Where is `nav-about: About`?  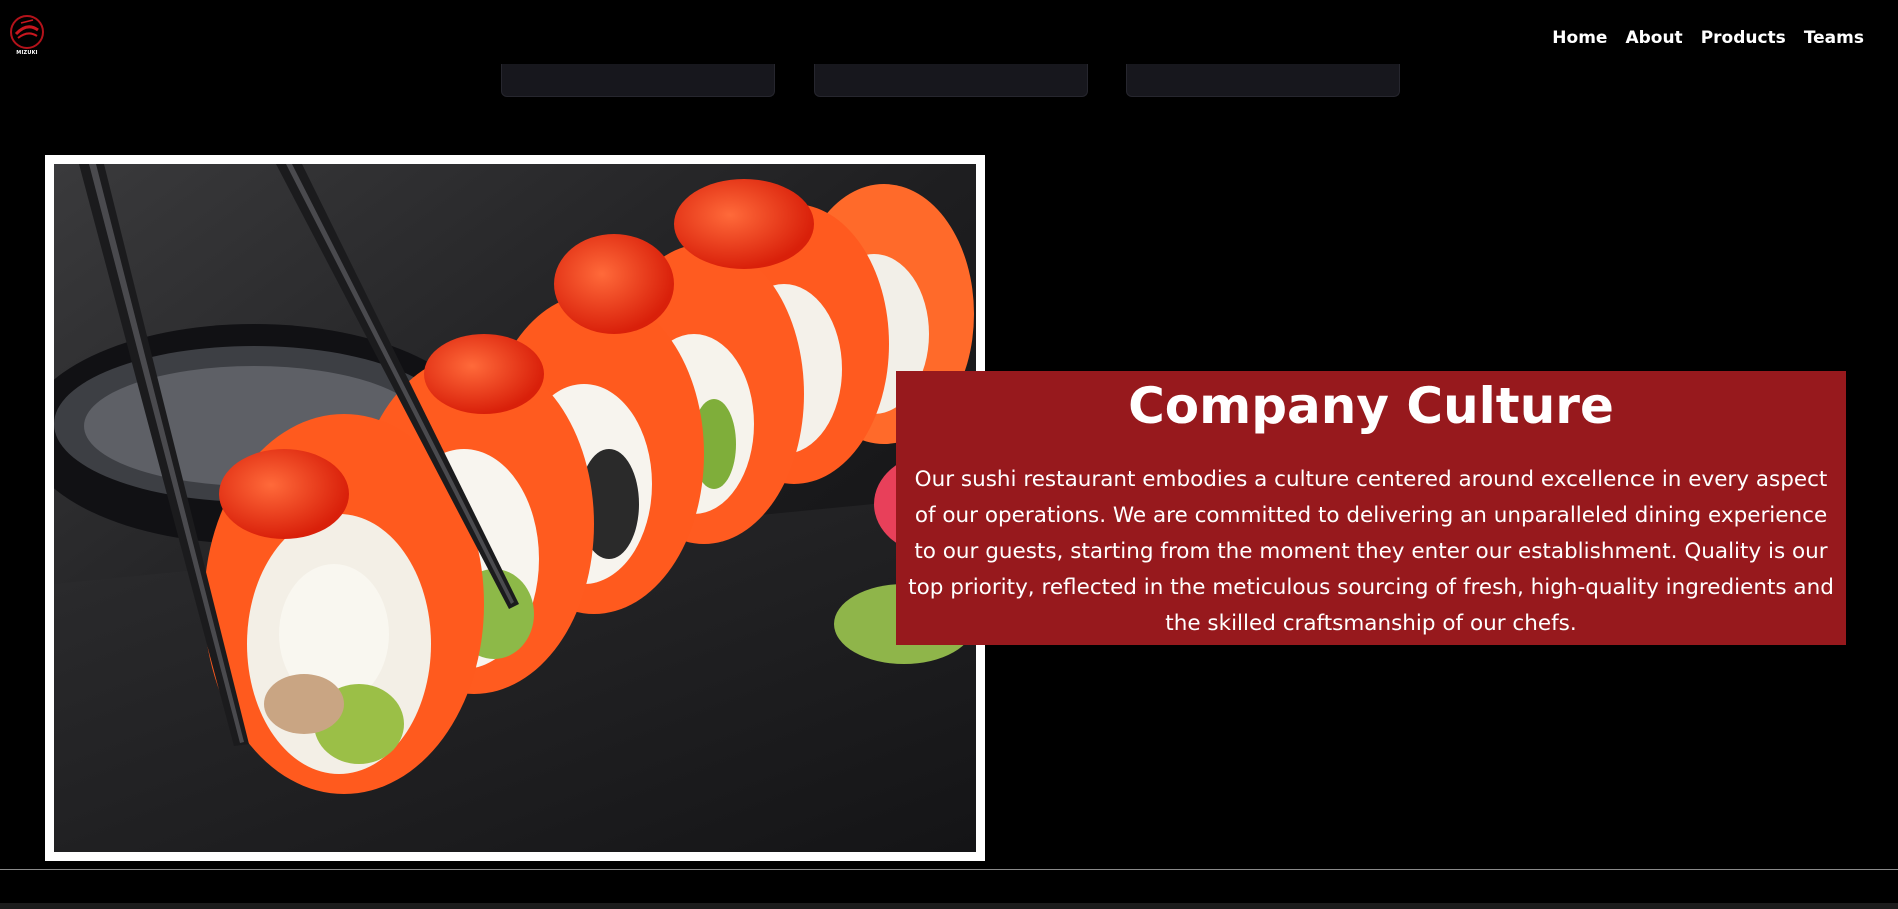
nav-about: About is located at coordinates (1653, 38).